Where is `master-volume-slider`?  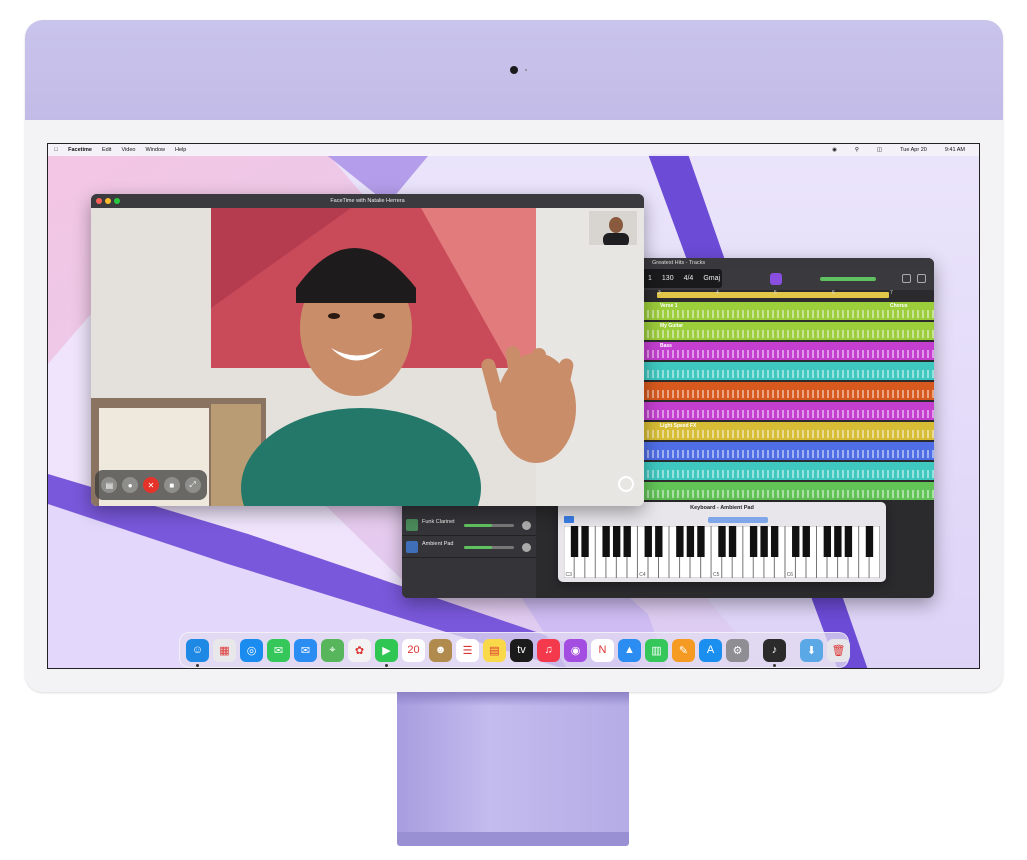
master-volume-slider is located at coordinates (848, 279).